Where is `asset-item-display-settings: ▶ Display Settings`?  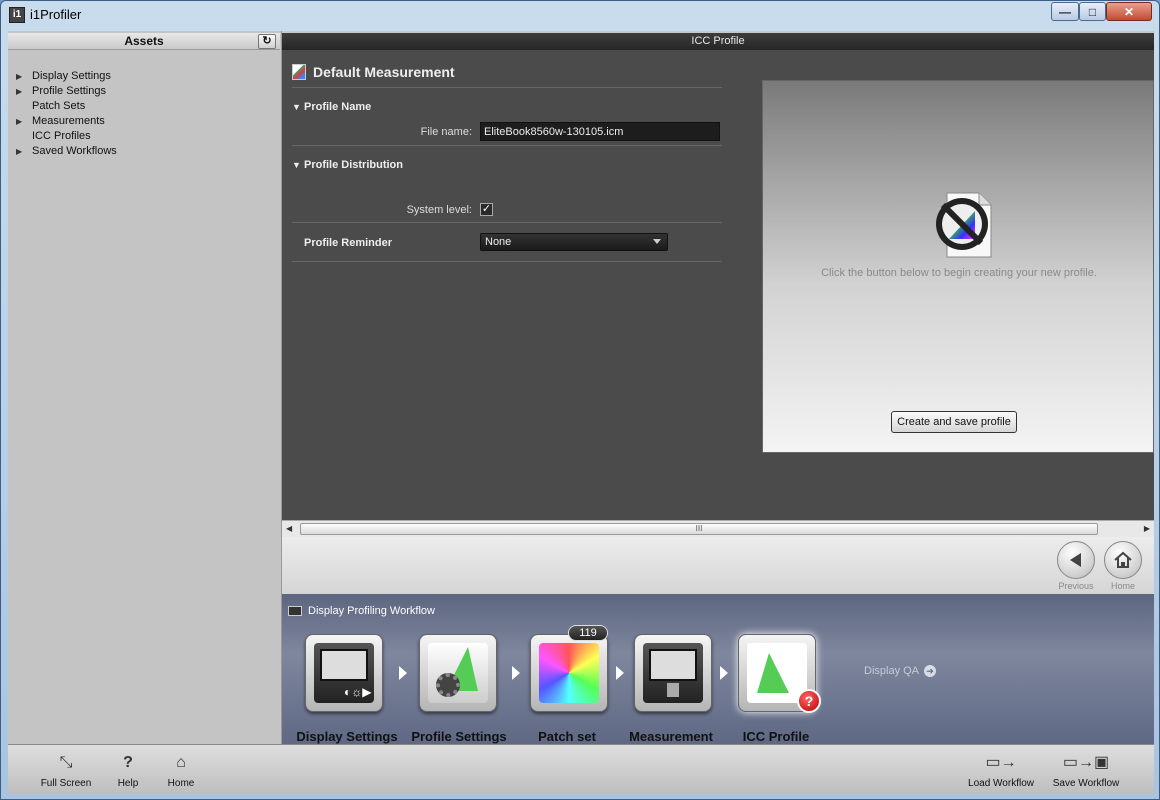 asset-item-display-settings: ▶ Display Settings is located at coordinates (65, 76).